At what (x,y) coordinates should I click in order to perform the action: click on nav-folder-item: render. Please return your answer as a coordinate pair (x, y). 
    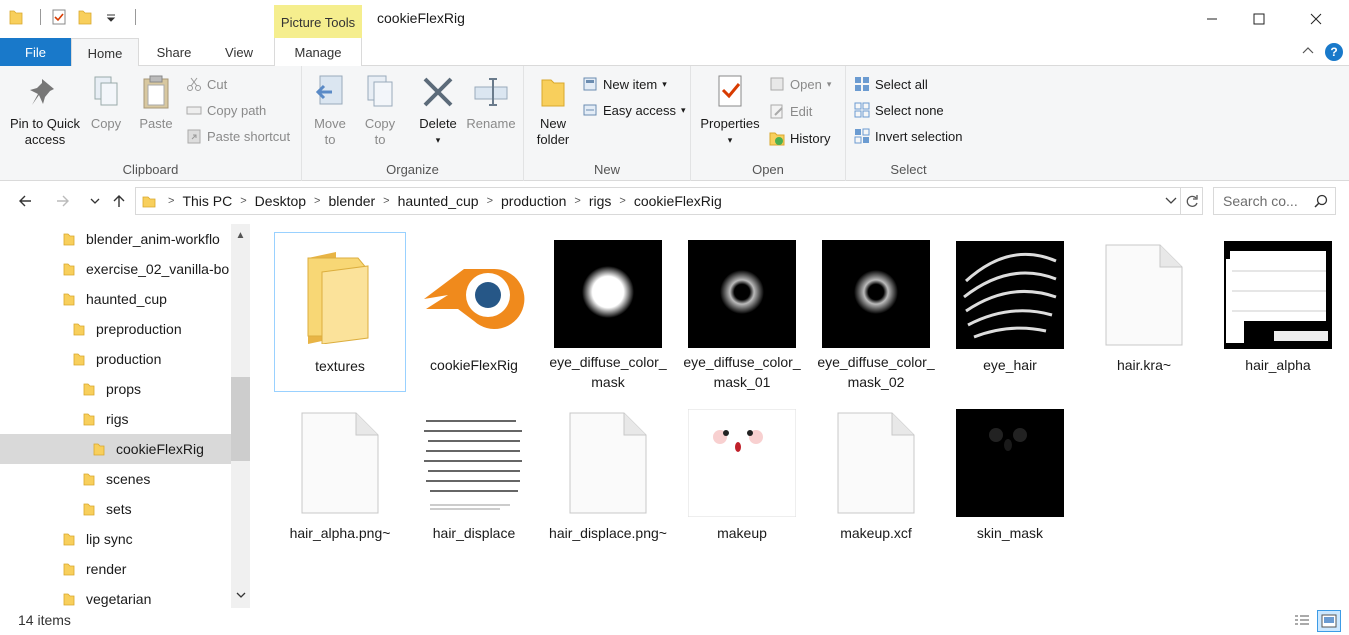
    Looking at the image, I should click on (115, 569).